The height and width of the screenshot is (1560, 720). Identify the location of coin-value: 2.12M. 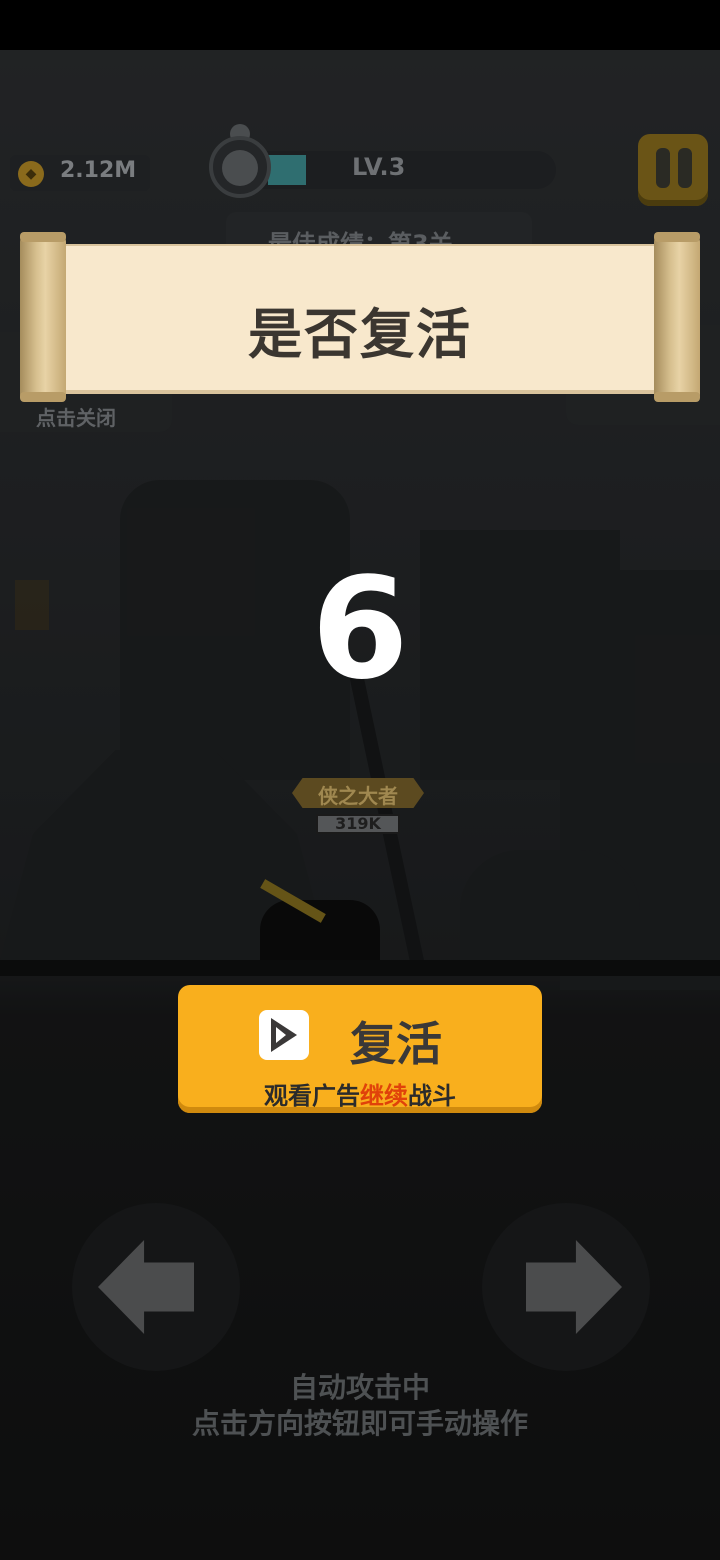
(98, 170).